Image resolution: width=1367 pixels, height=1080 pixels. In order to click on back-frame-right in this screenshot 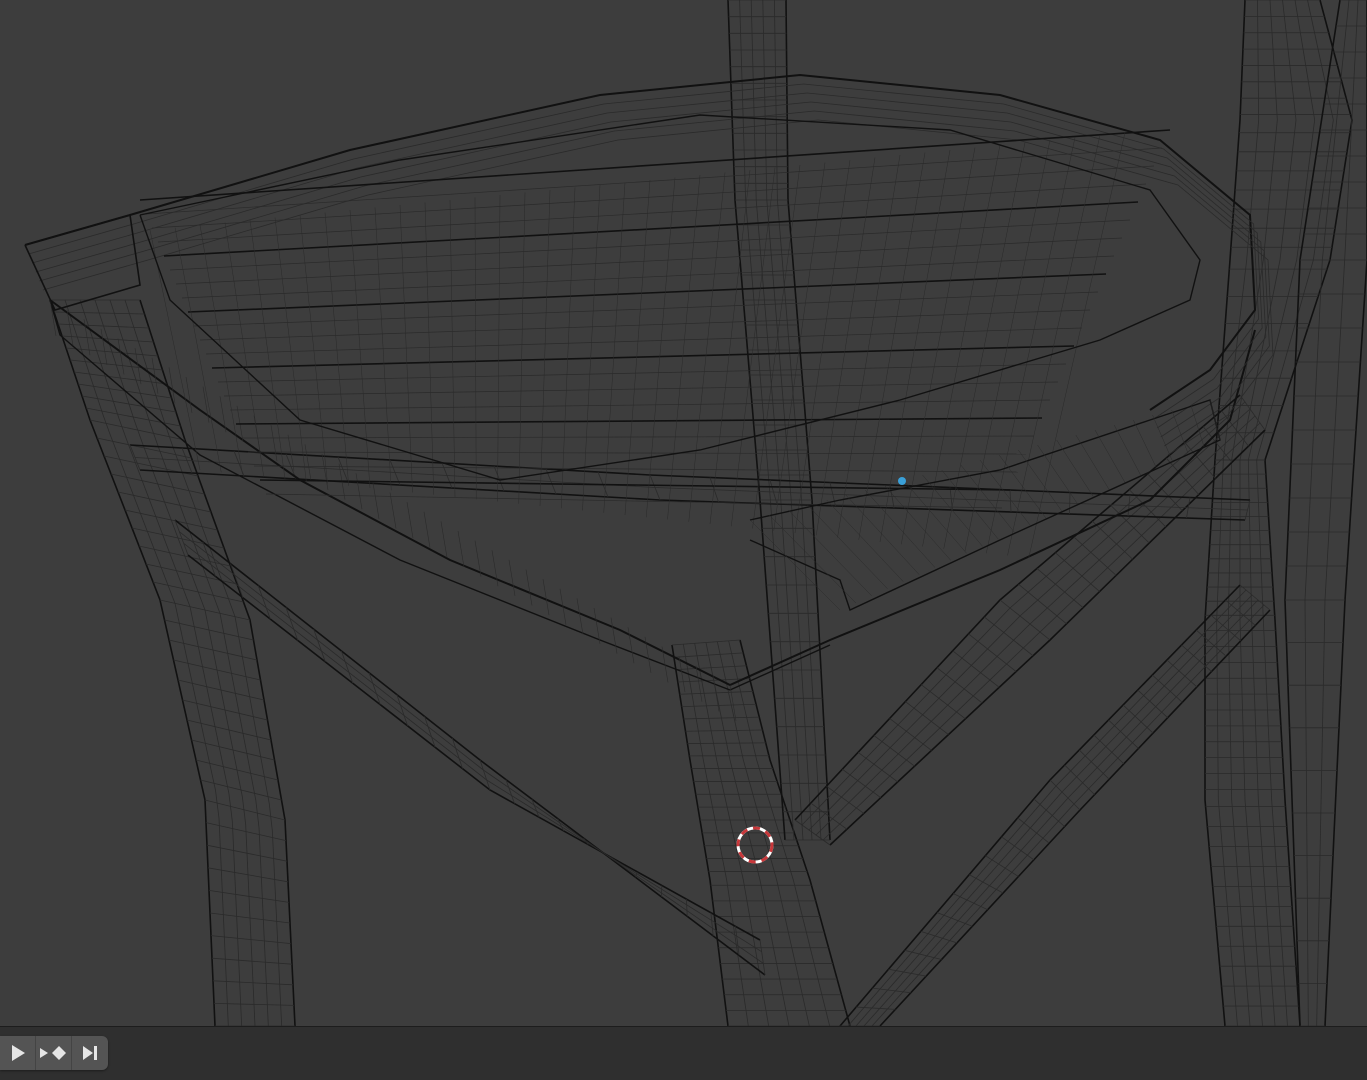, I will do `click(1325, 513)`.